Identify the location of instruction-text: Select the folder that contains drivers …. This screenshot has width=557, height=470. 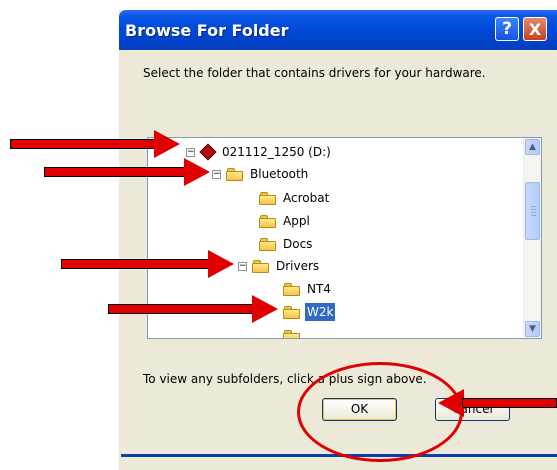
(314, 73).